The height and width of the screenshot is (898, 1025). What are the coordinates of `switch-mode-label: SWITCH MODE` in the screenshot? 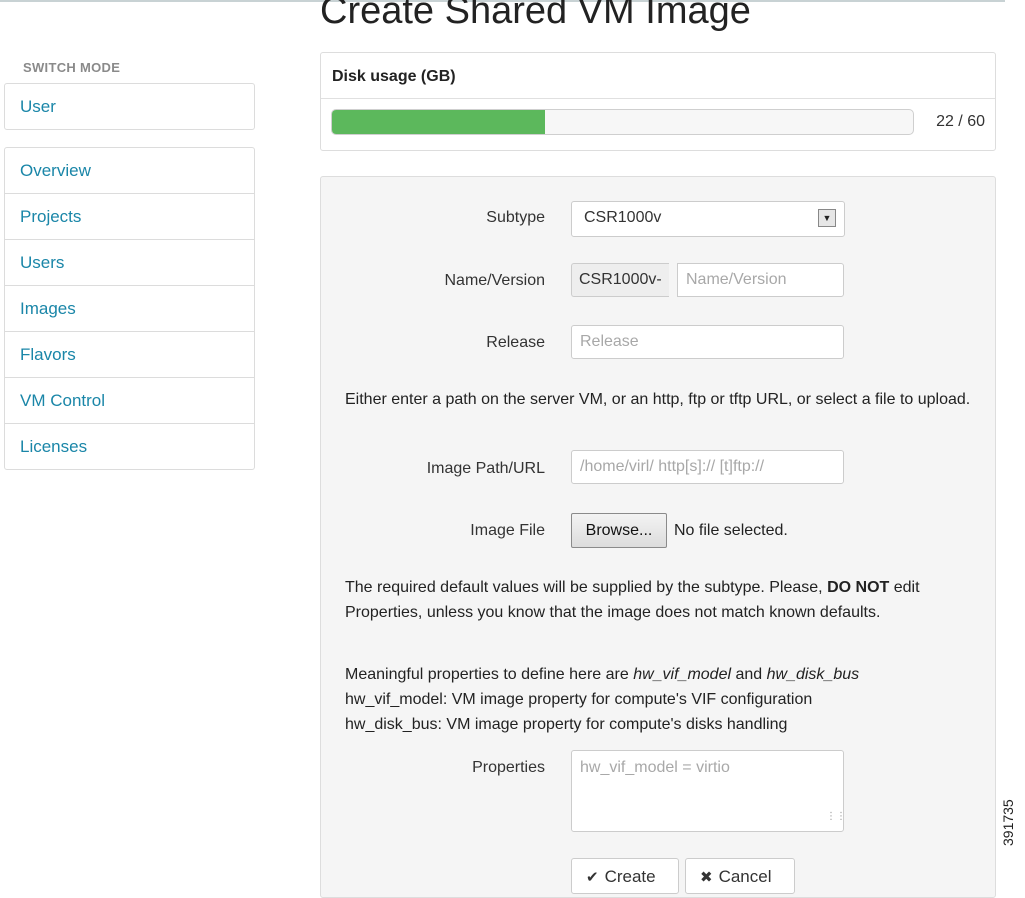 It's located at (72, 67).